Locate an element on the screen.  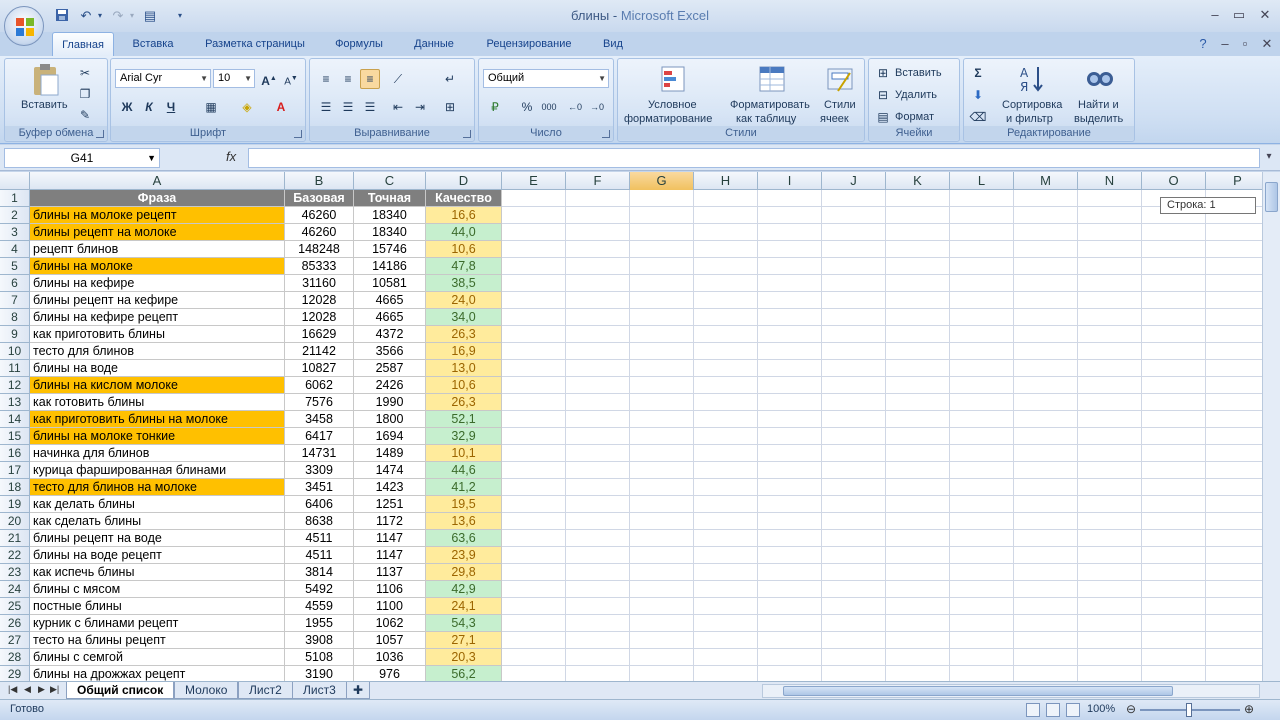
number-launcher-icon is located at coordinates (606, 134).